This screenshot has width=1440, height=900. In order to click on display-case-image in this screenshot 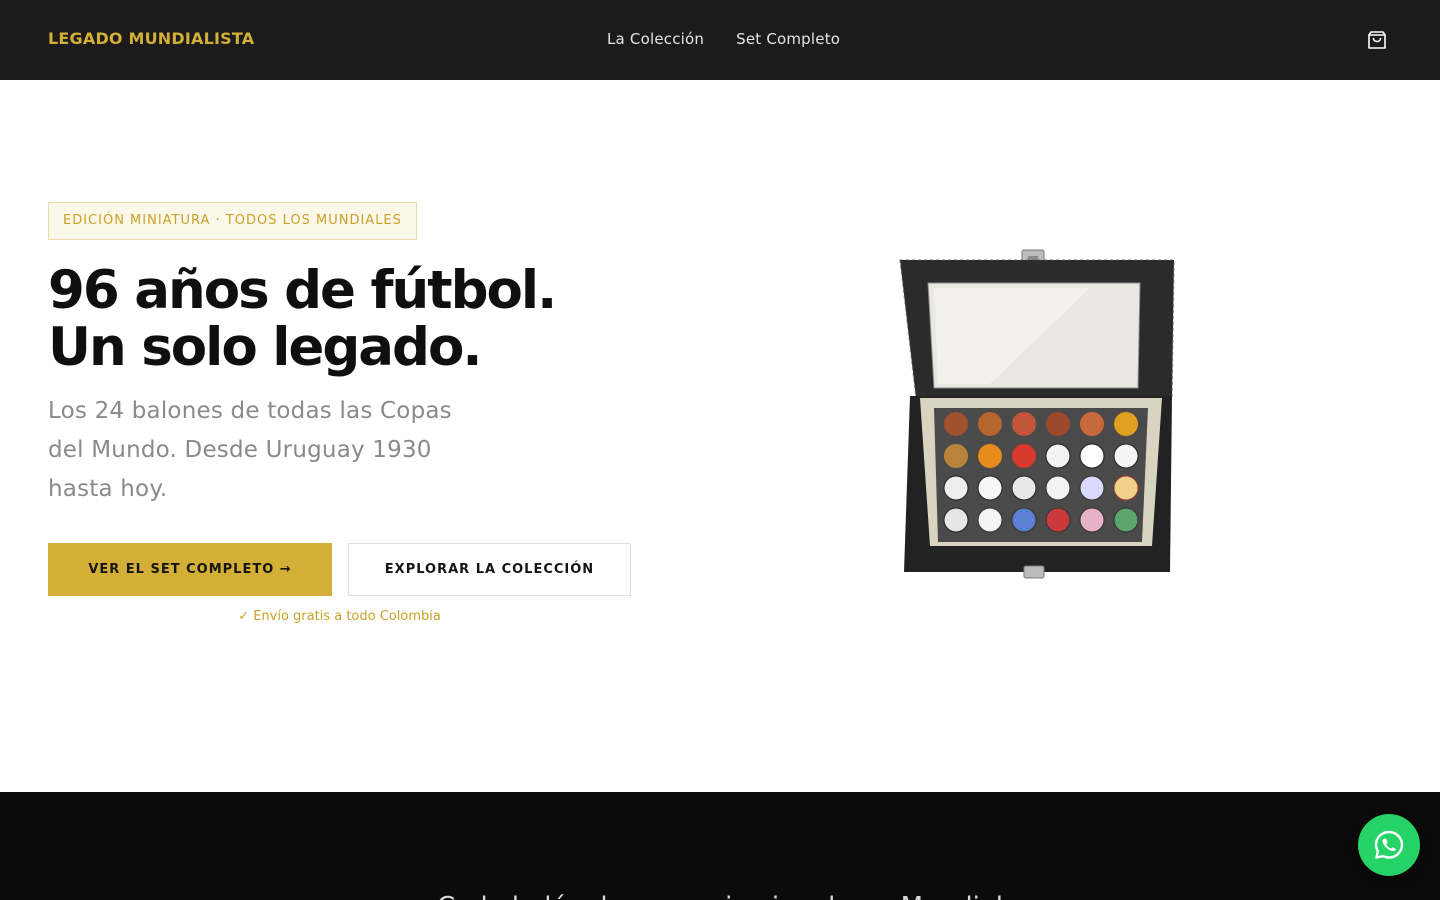, I will do `click(1037, 414)`.